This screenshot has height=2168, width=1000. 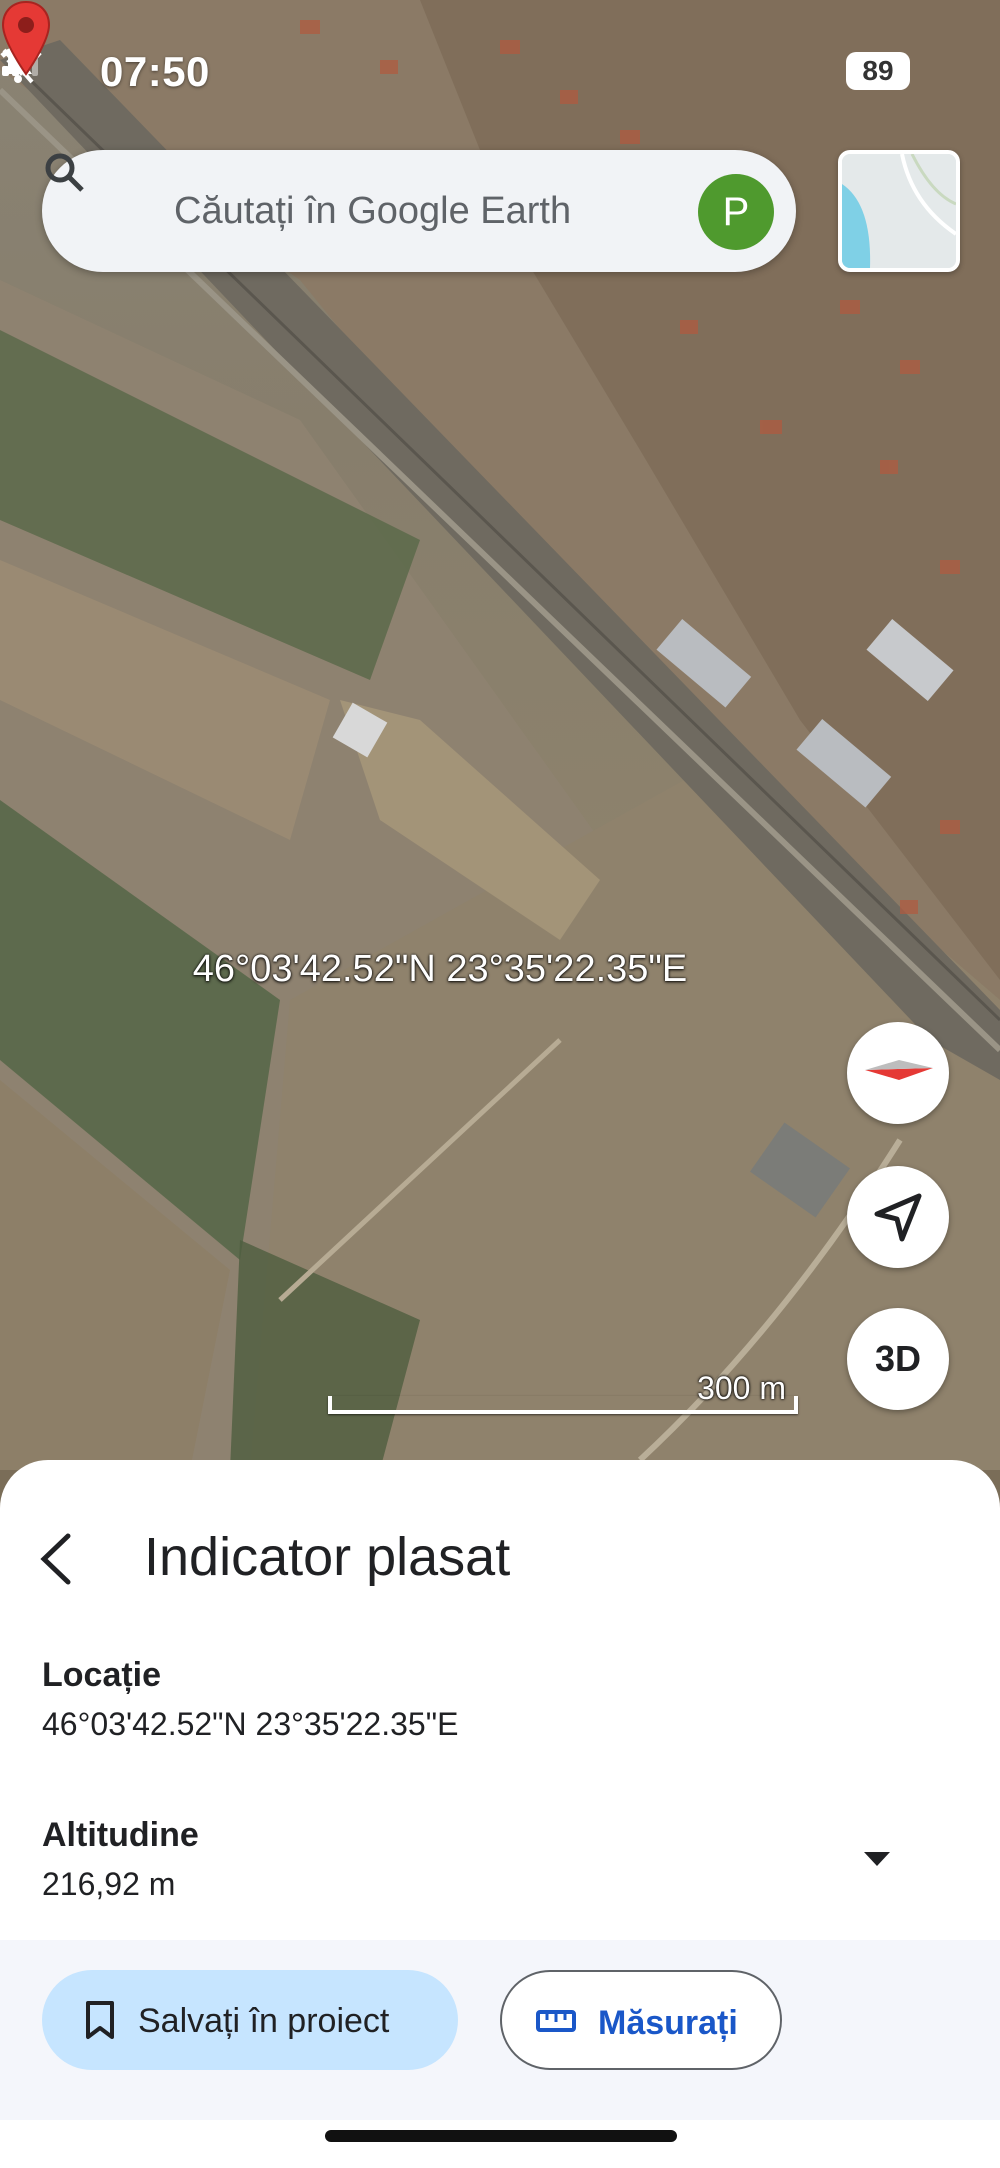 I want to click on my-location-button, so click(x=898, y=1217).